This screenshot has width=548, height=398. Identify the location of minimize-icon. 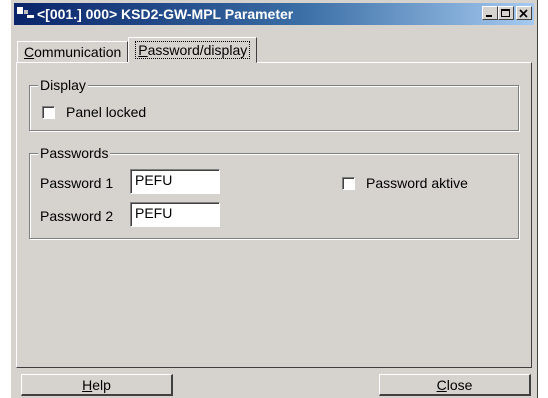
(489, 16).